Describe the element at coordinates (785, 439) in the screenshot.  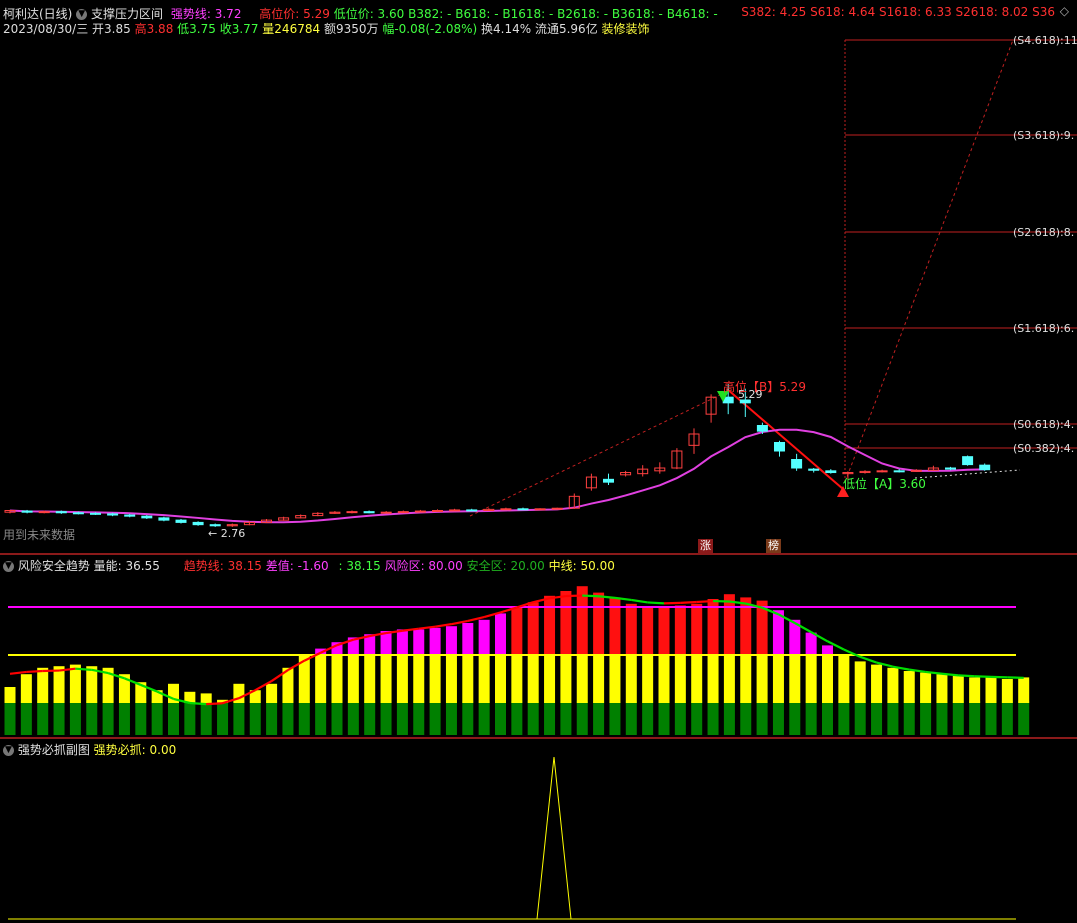
I see `fall-trend-line` at that location.